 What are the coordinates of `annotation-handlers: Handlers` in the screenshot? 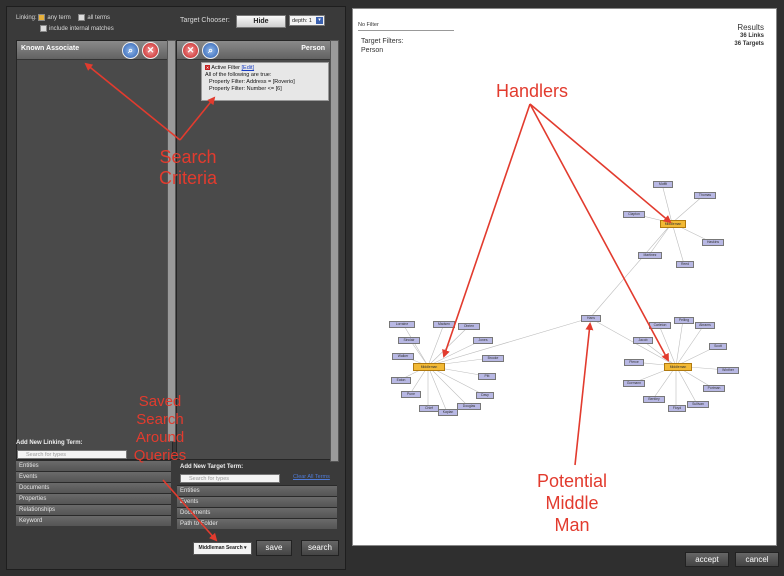 It's located at (532, 91).